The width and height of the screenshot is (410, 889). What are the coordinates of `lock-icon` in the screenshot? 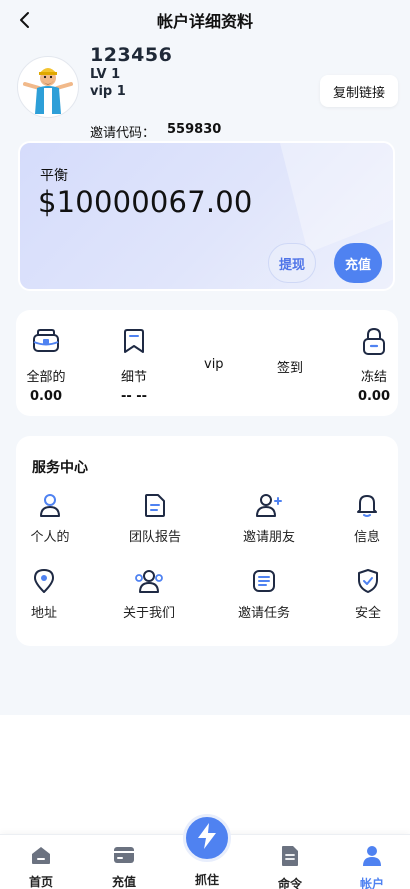 It's located at (374, 343).